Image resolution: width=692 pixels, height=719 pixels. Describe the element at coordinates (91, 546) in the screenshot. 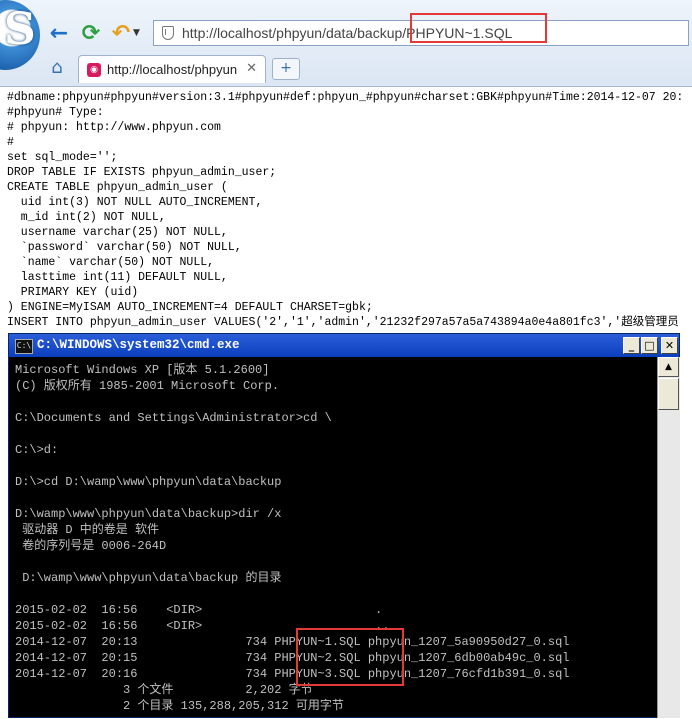

I see `console-line: 卷的序列号是 0006-264D` at that location.